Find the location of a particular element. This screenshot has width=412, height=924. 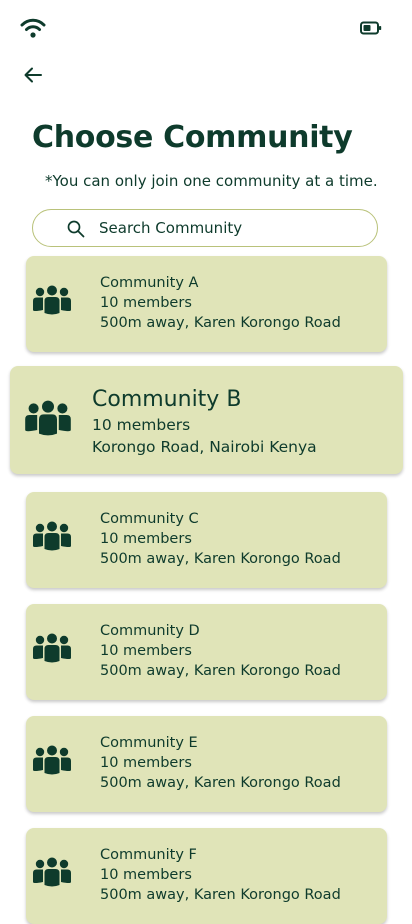

page-title: Choose Community is located at coordinates (192, 137).